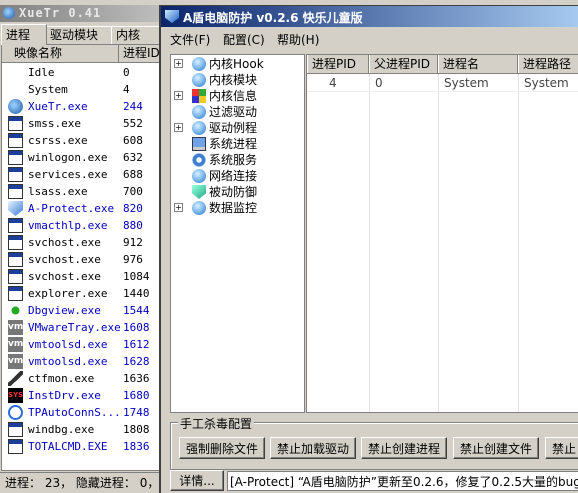 The height and width of the screenshot is (493, 578). I want to click on process-row: smss.exe 552, so click(81, 123).